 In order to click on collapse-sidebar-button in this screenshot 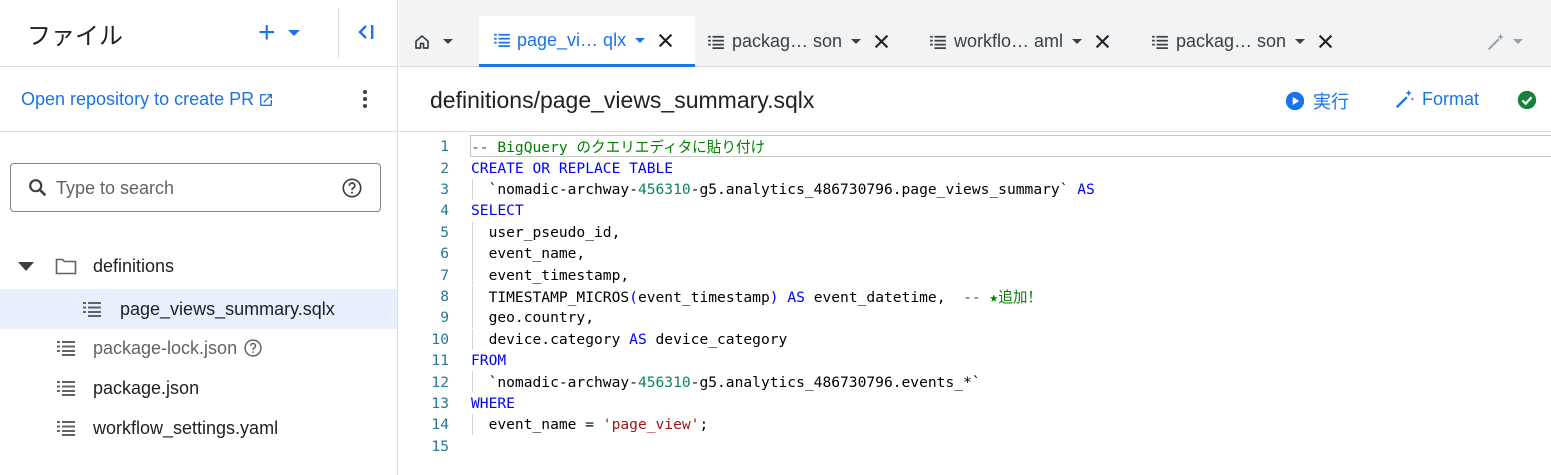, I will do `click(366, 32)`.